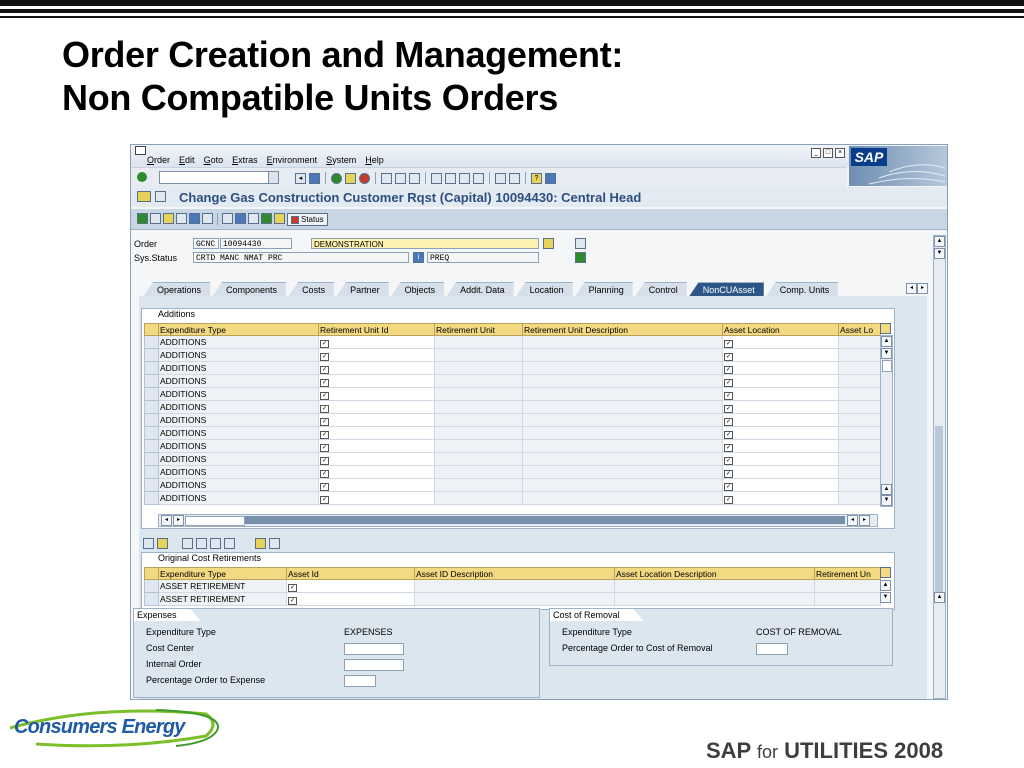  What do you see at coordinates (922, 288) in the screenshot?
I see `tab-scroll-right-icon: ▸` at bounding box center [922, 288].